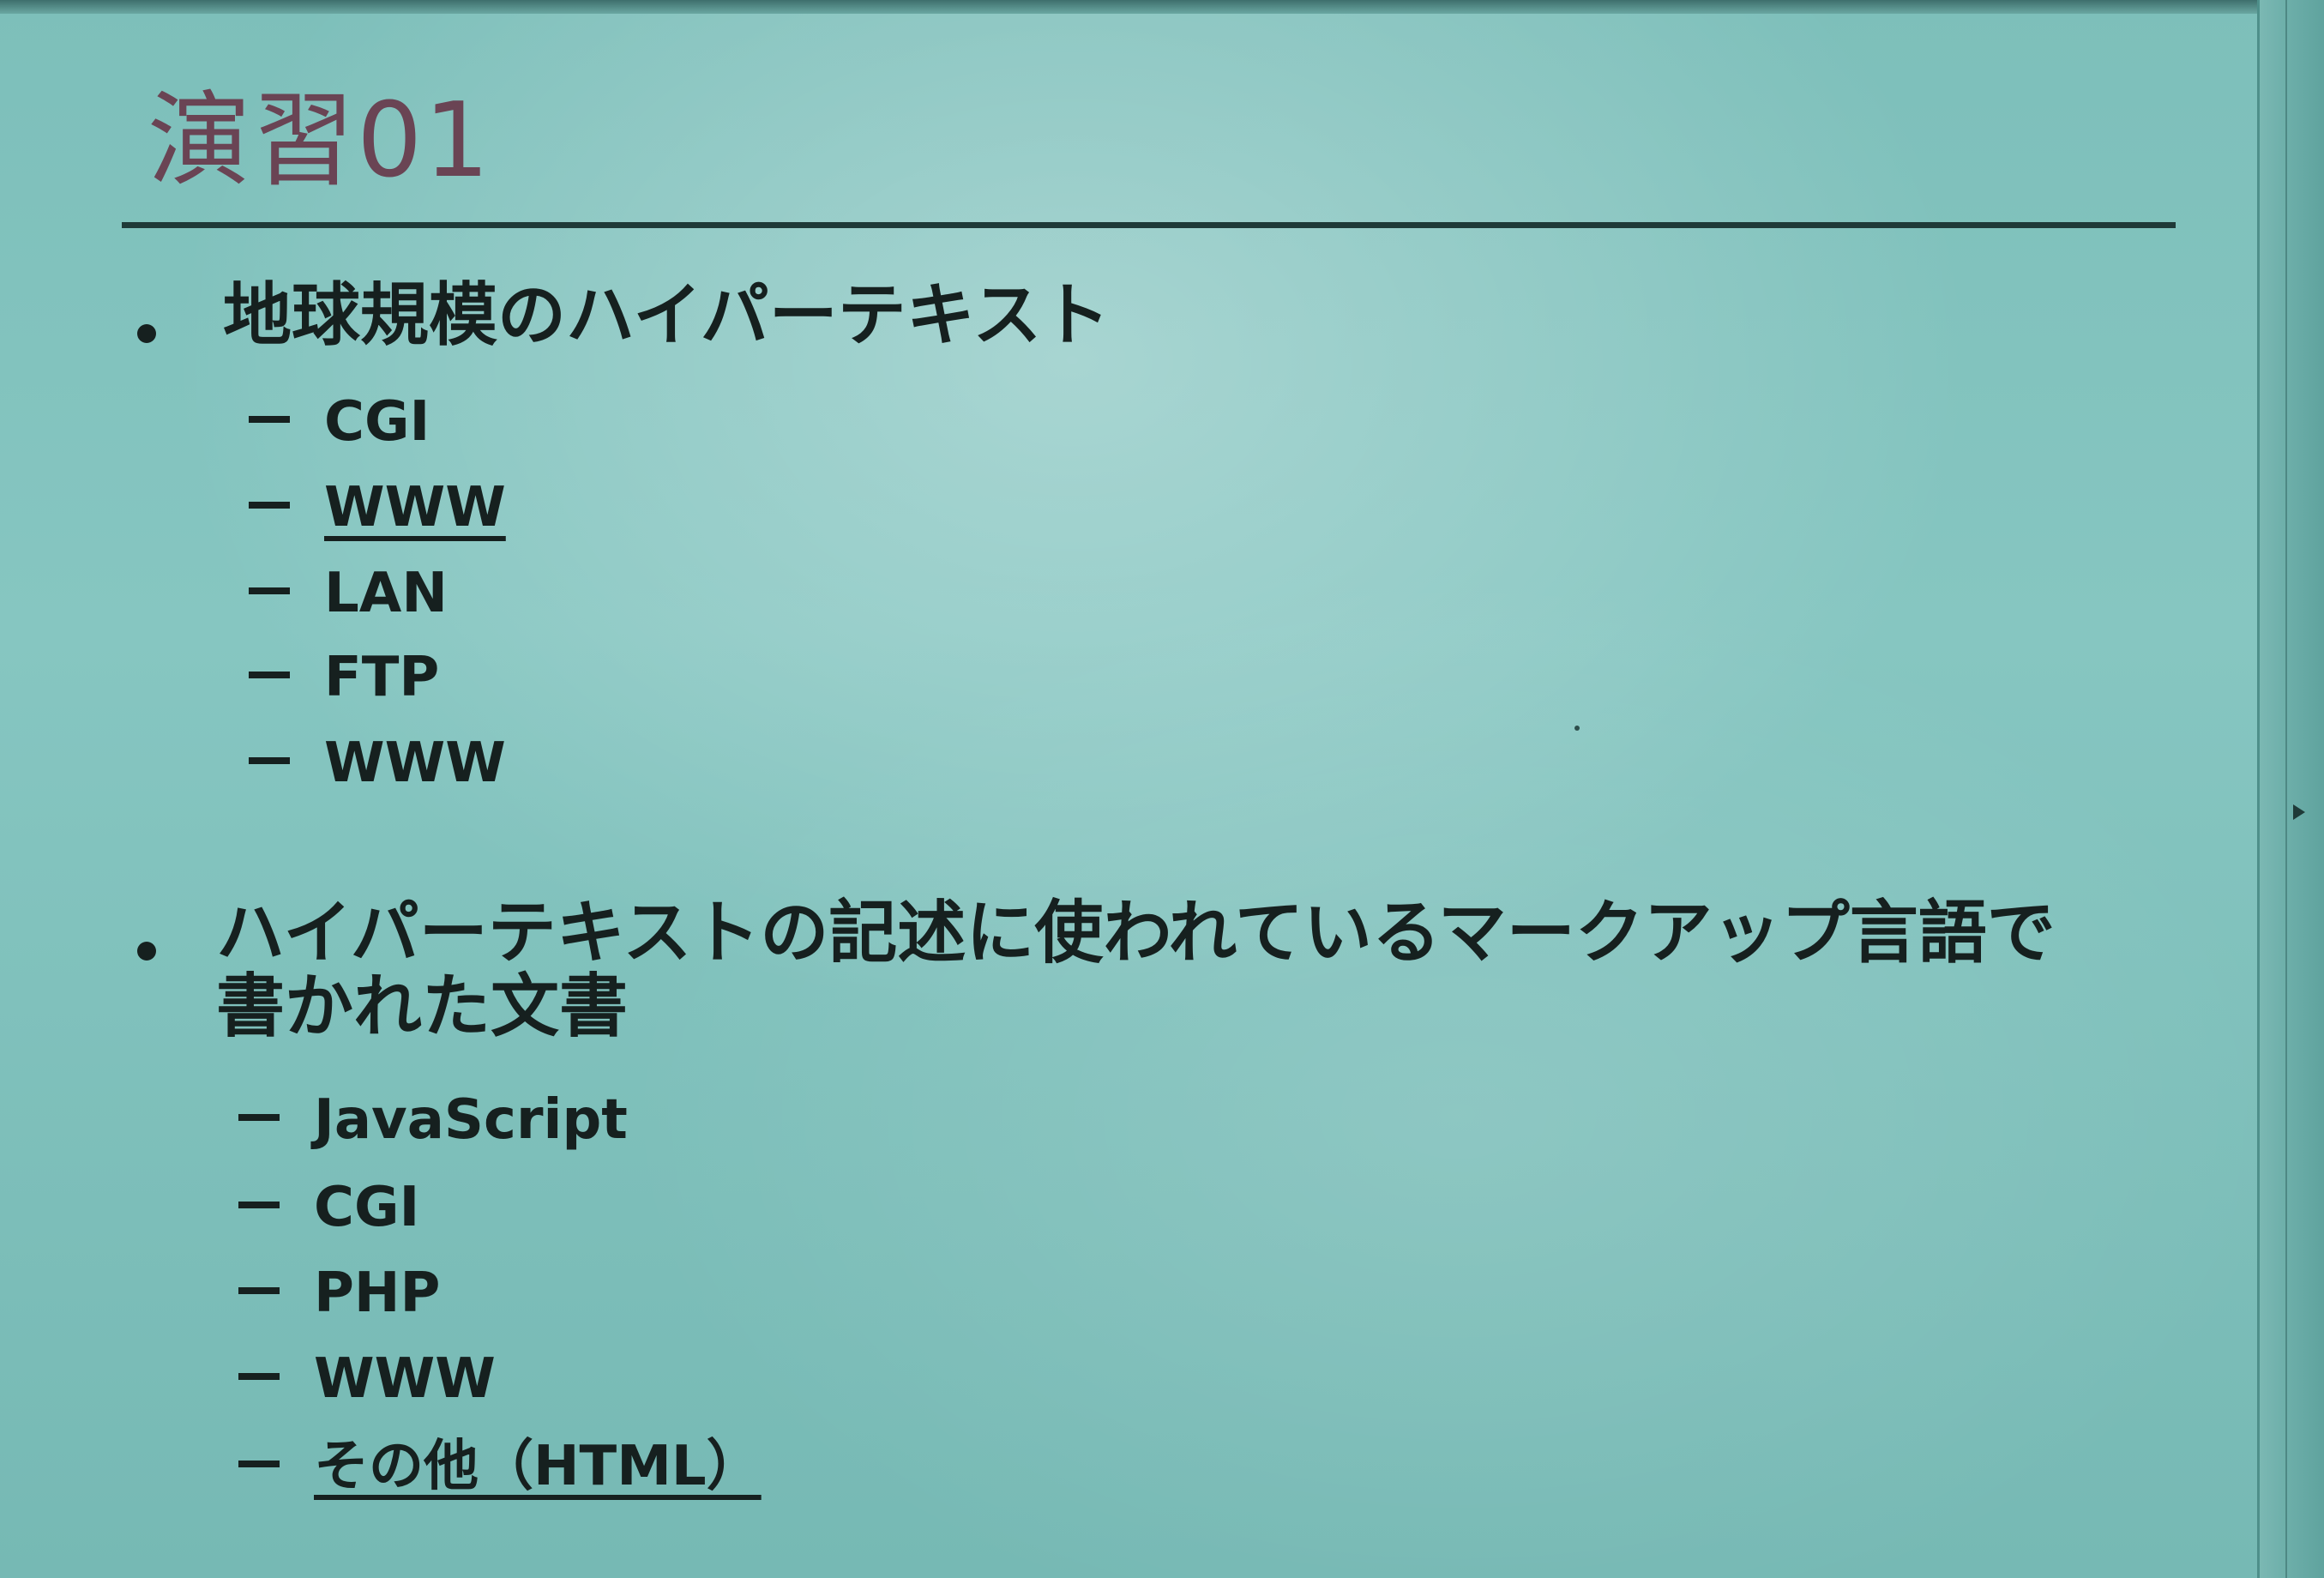 The height and width of the screenshot is (1578, 2324). What do you see at coordinates (538, 1466) in the screenshot?
I see `option-label-underlined: その他（HTML）` at bounding box center [538, 1466].